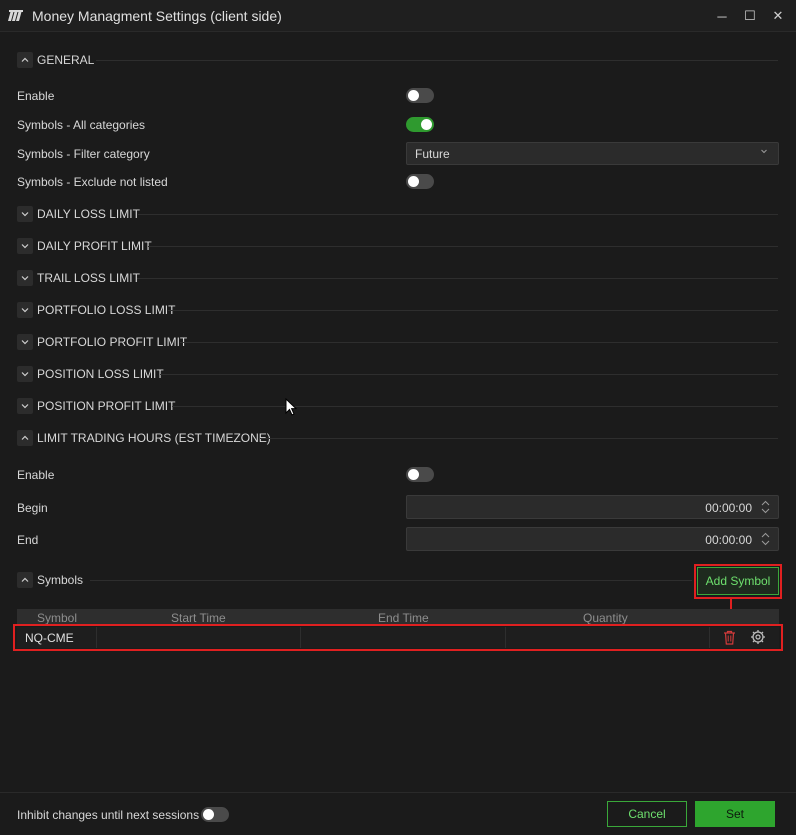 The image size is (796, 835). Describe the element at coordinates (398, 637) in the screenshot. I see `highlight-box` at that location.